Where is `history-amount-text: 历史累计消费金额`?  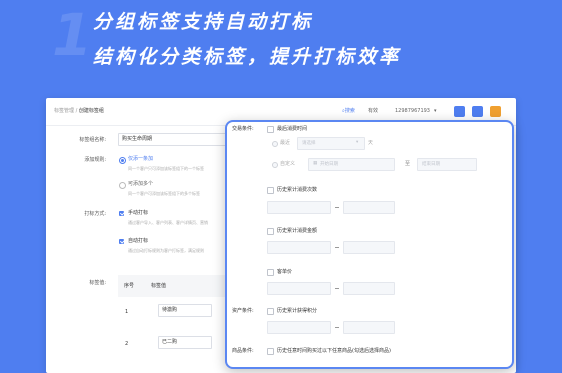 history-amount-text: 历史累计消费金额 is located at coordinates (297, 231).